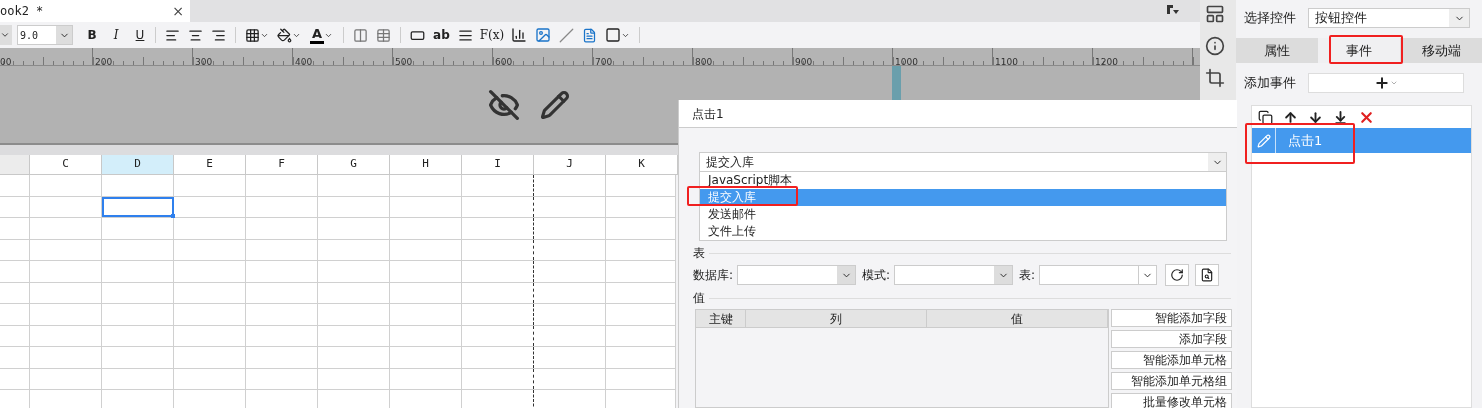 The height and width of the screenshot is (408, 1482). Describe the element at coordinates (699, 253) in the screenshot. I see `section-label: 表` at that location.